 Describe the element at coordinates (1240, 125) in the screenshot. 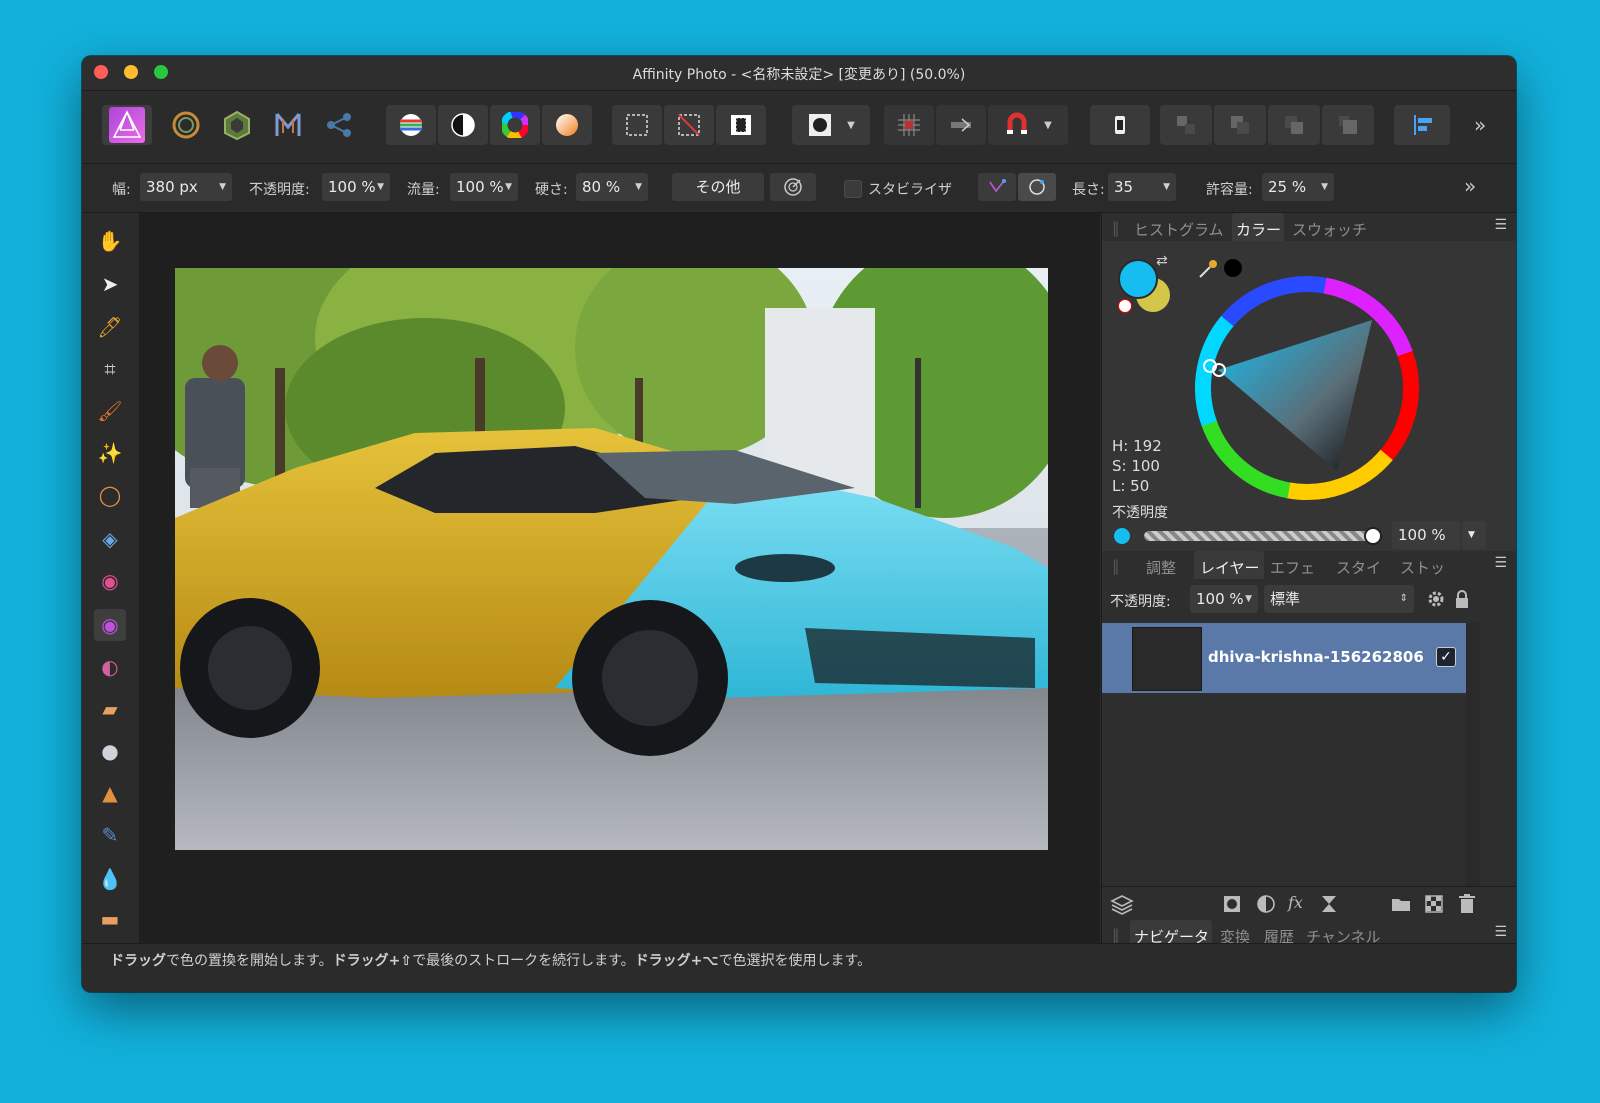

I see `move-back-one-button` at that location.